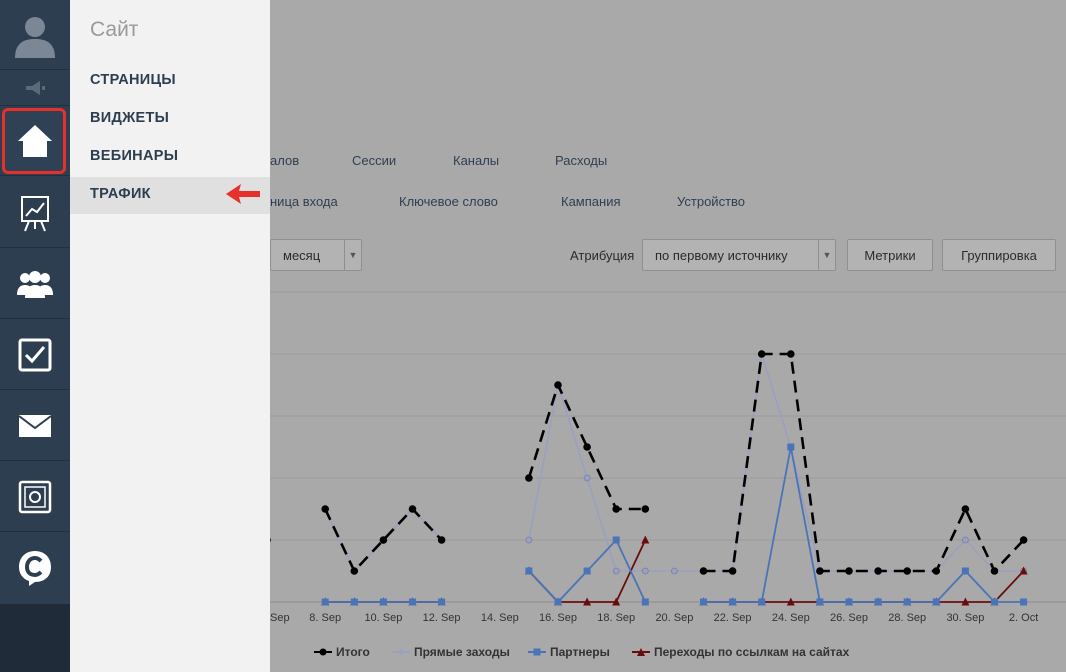  I want to click on tab-channels: Каналы, so click(476, 160).